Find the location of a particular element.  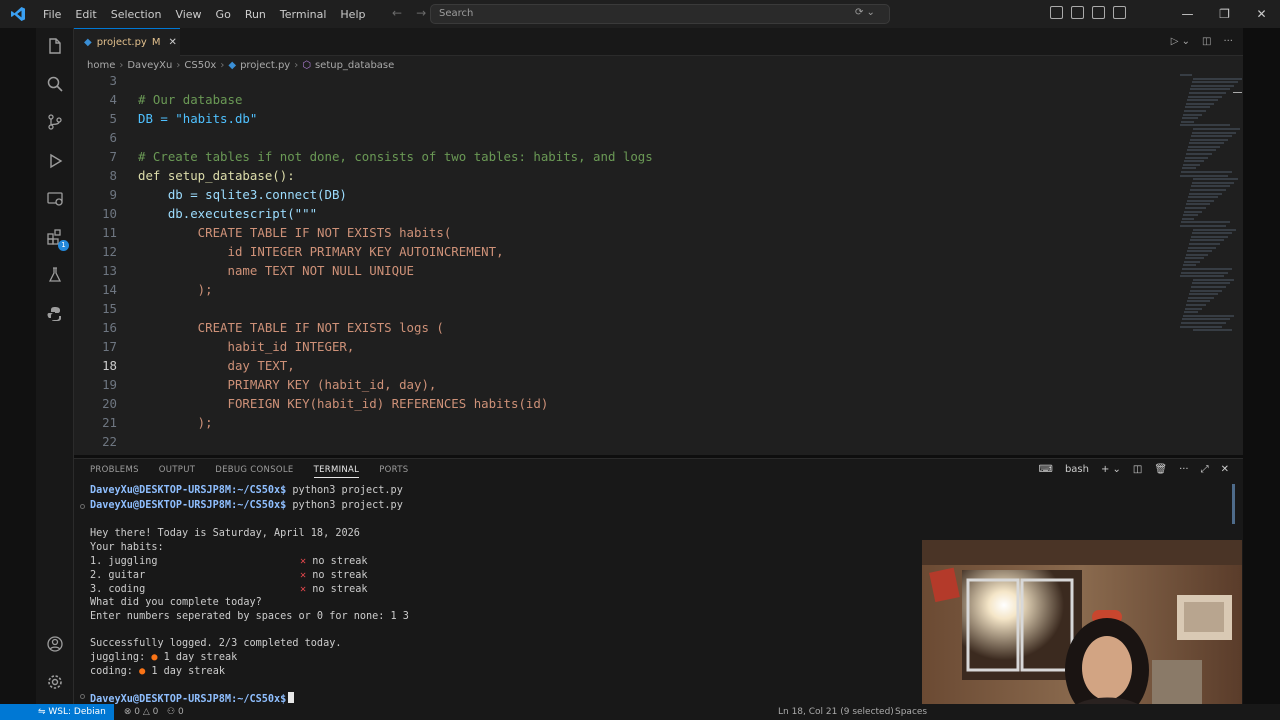

code-line: 22 is located at coordinates (624, 441).